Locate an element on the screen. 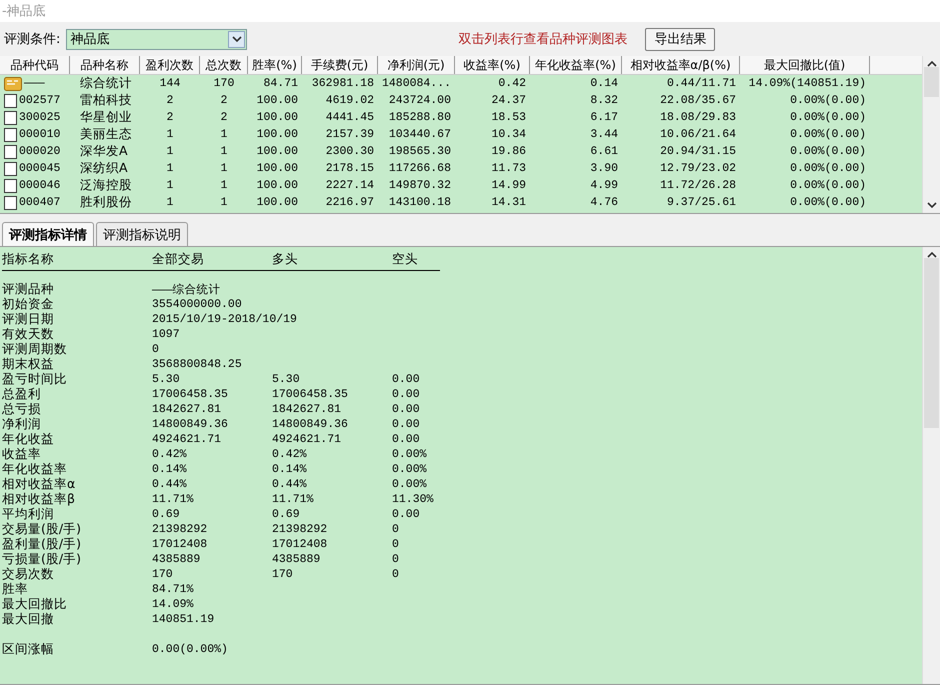 The height and width of the screenshot is (685, 940). metric-value: 170 is located at coordinates (282, 574).